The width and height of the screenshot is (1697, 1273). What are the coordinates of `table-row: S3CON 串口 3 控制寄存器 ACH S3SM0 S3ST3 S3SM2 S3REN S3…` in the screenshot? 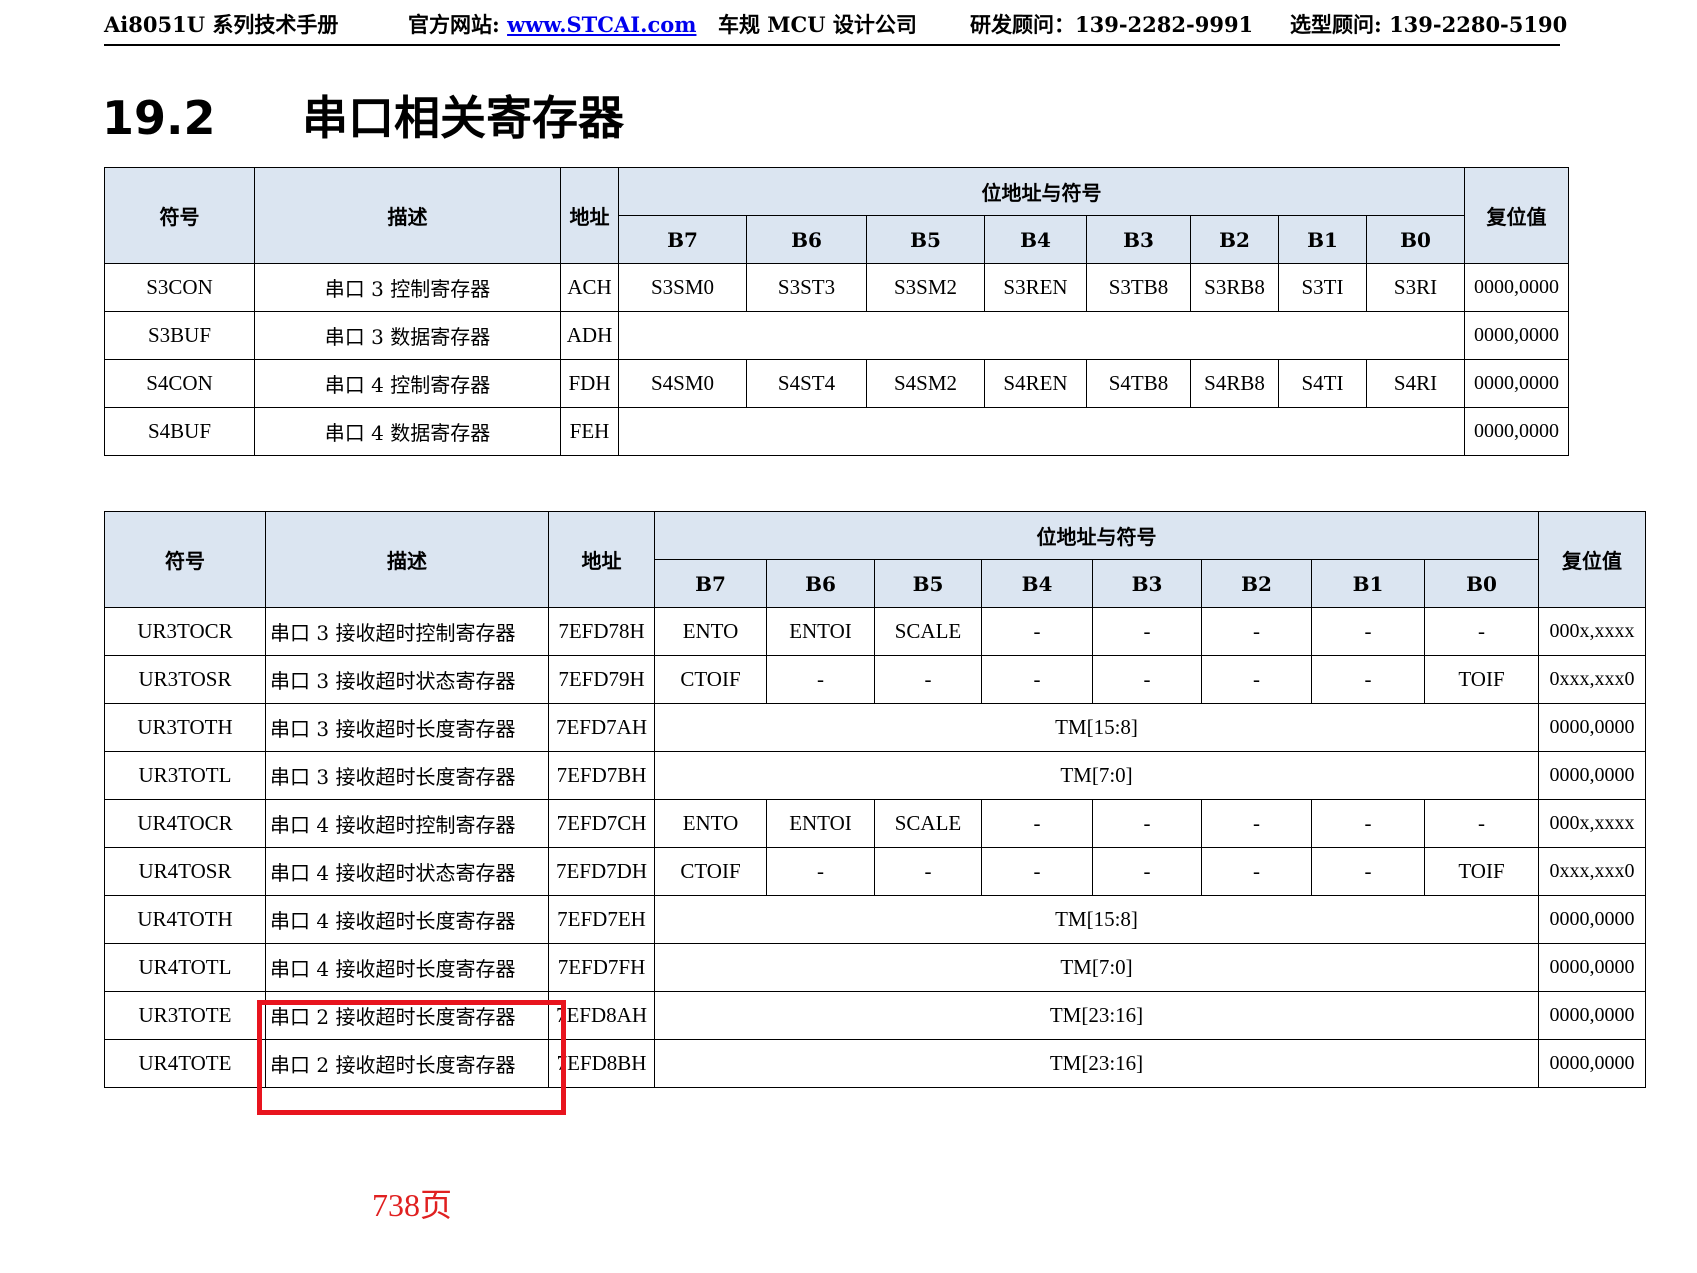 It's located at (836, 287).